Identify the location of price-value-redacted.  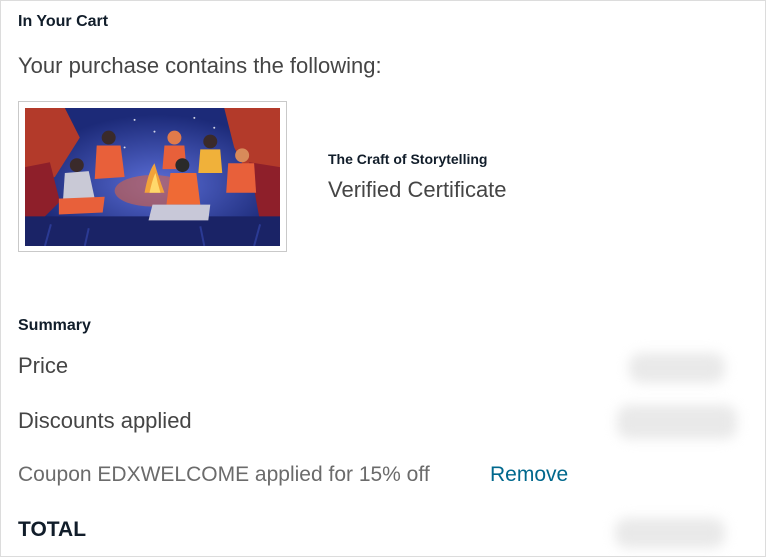
(677, 368).